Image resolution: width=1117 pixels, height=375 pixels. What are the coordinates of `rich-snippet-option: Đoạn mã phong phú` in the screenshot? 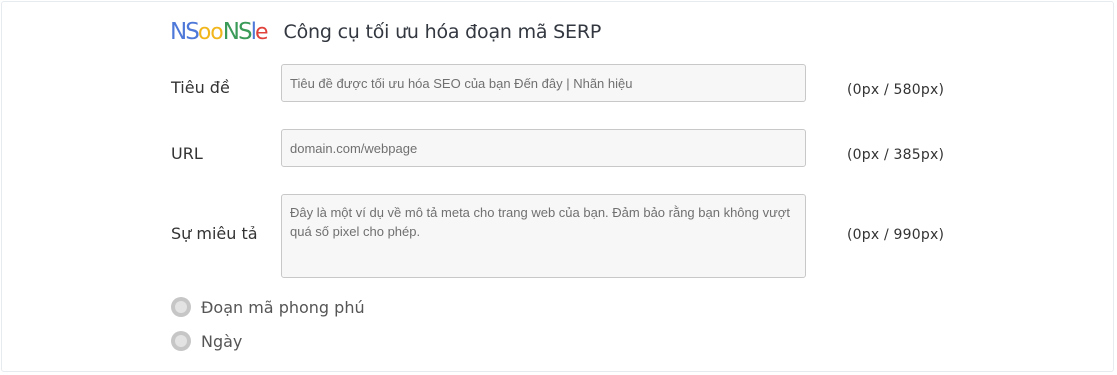 It's located at (268, 307).